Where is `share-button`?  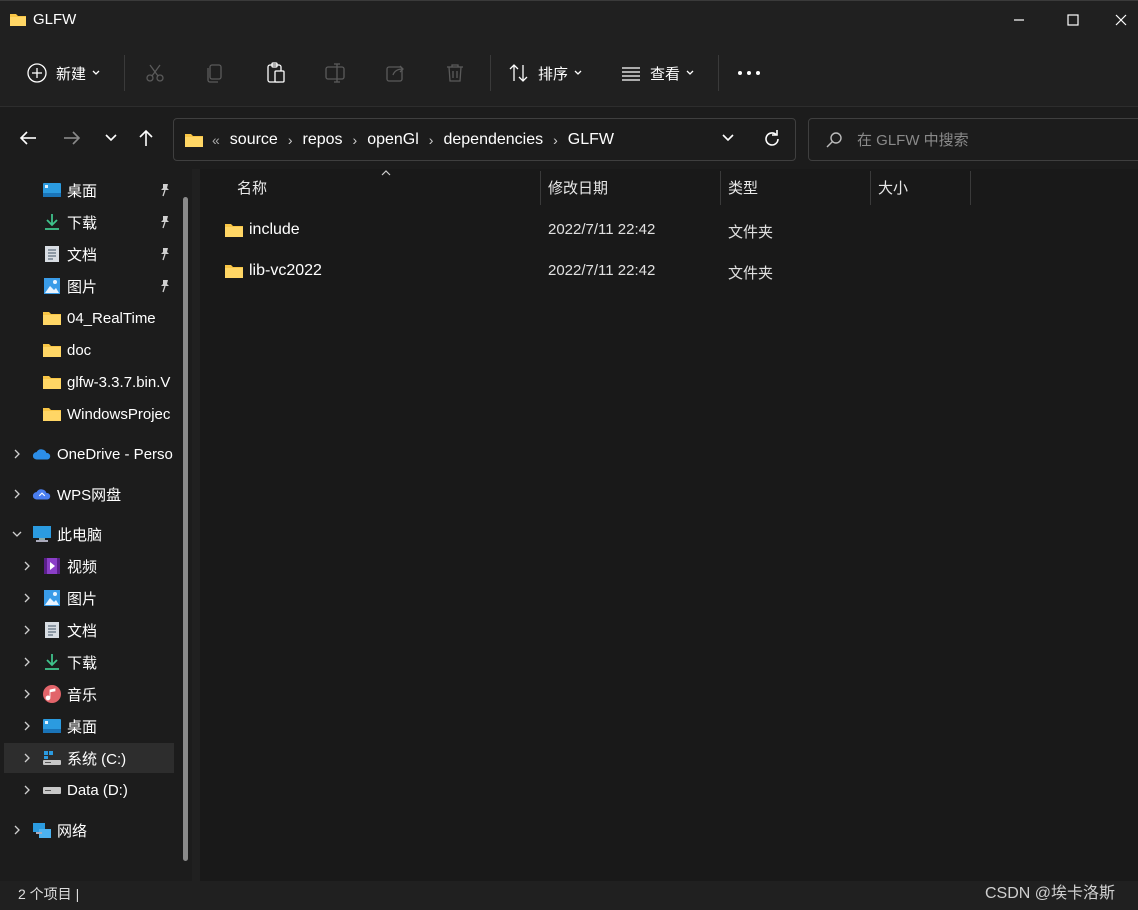 share-button is located at coordinates (395, 73).